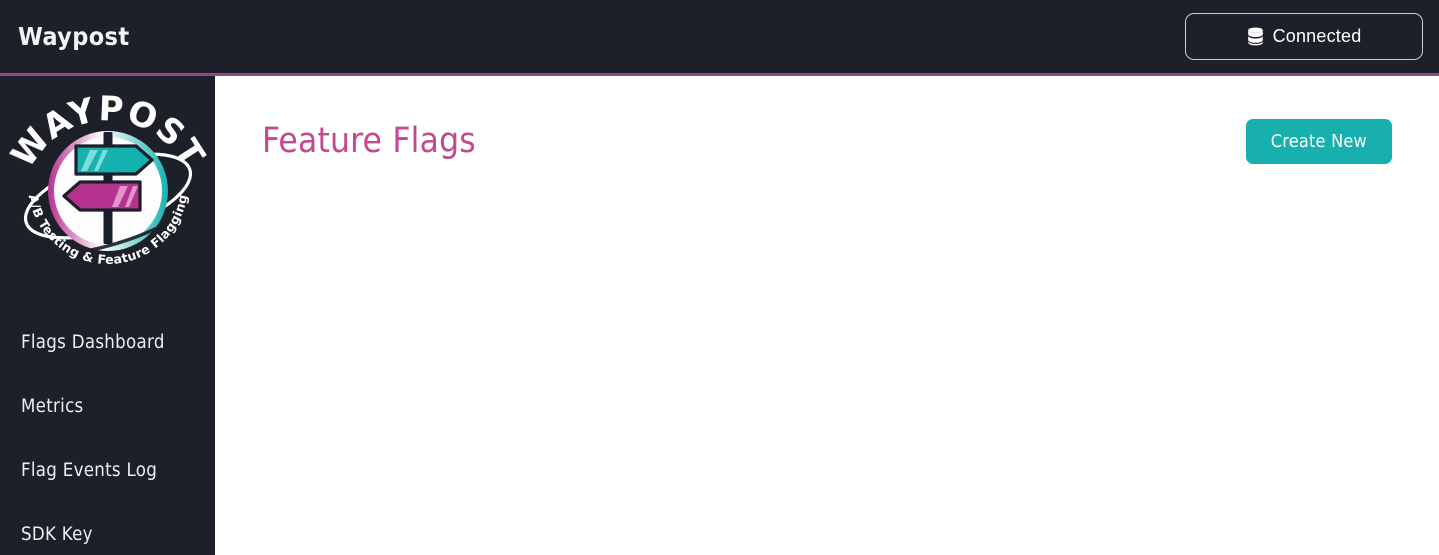 Image resolution: width=1439 pixels, height=555 pixels. What do you see at coordinates (369, 140) in the screenshot?
I see `page-title: Feature Flags` at bounding box center [369, 140].